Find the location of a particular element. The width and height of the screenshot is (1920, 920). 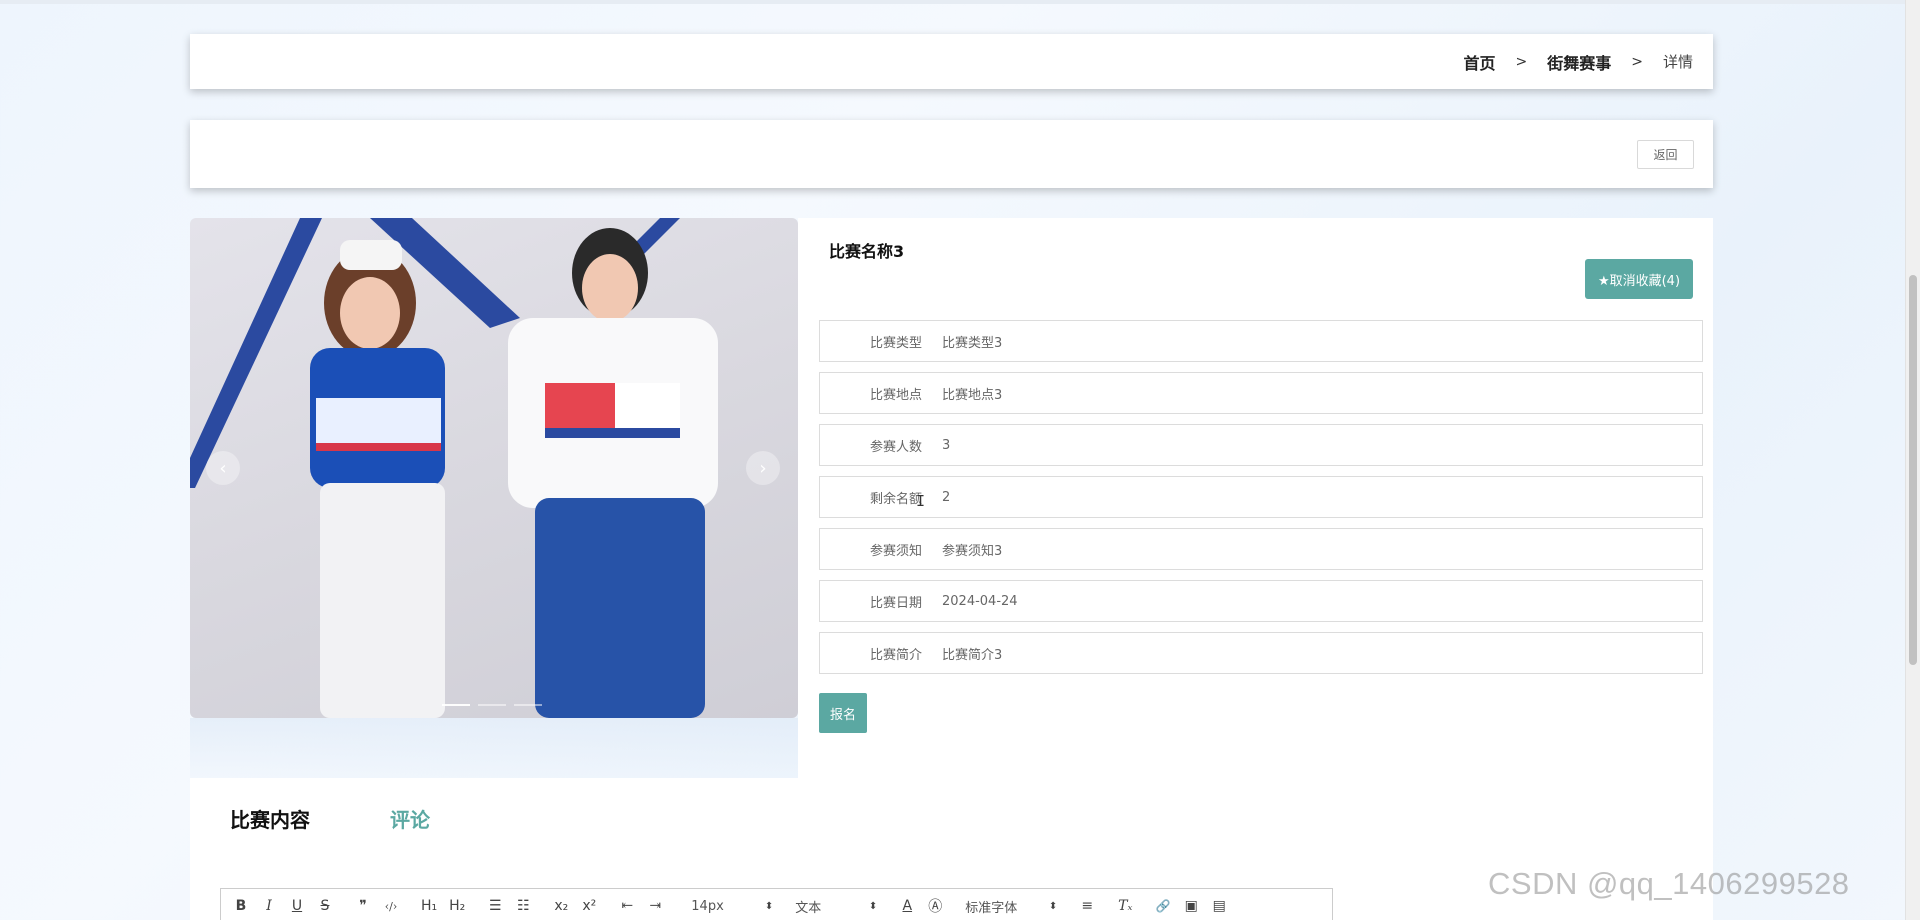

breadcrumb: 首页 > 街舞赛事 > 详情 is located at coordinates (1578, 61).